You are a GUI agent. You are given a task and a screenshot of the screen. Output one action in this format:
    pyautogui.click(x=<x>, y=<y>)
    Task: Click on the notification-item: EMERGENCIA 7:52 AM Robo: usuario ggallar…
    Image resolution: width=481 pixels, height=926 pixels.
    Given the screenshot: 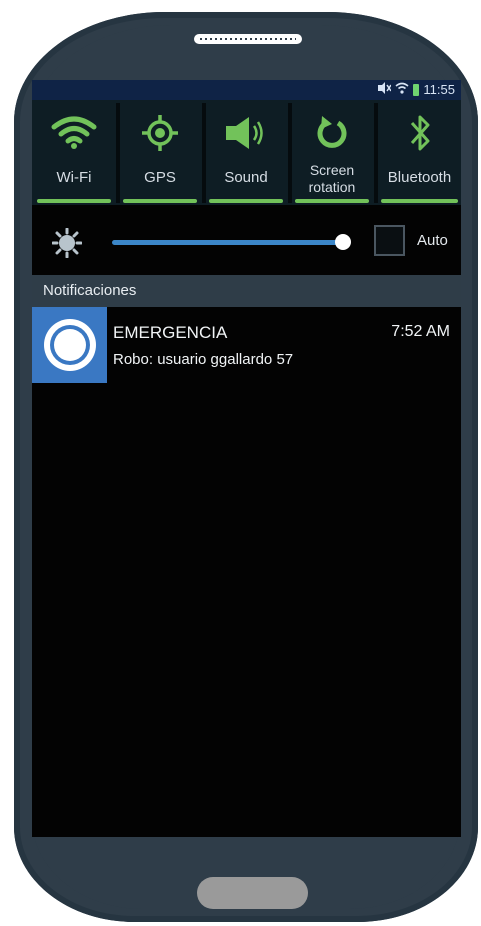 What is the action you would take?
    pyautogui.click(x=246, y=345)
    